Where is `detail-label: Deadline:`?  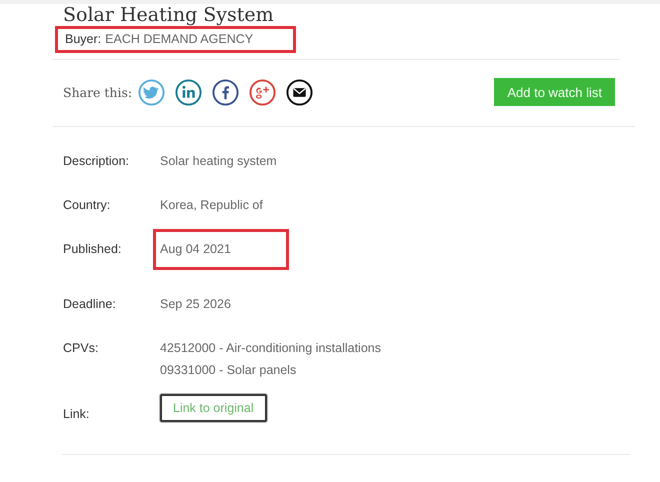 detail-label: Deadline: is located at coordinates (90, 304).